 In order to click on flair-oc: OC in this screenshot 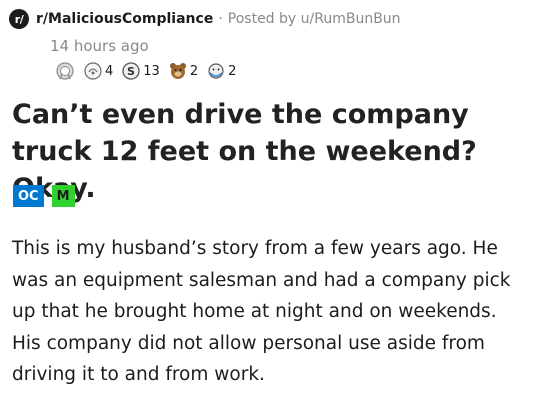, I will do `click(28, 196)`.